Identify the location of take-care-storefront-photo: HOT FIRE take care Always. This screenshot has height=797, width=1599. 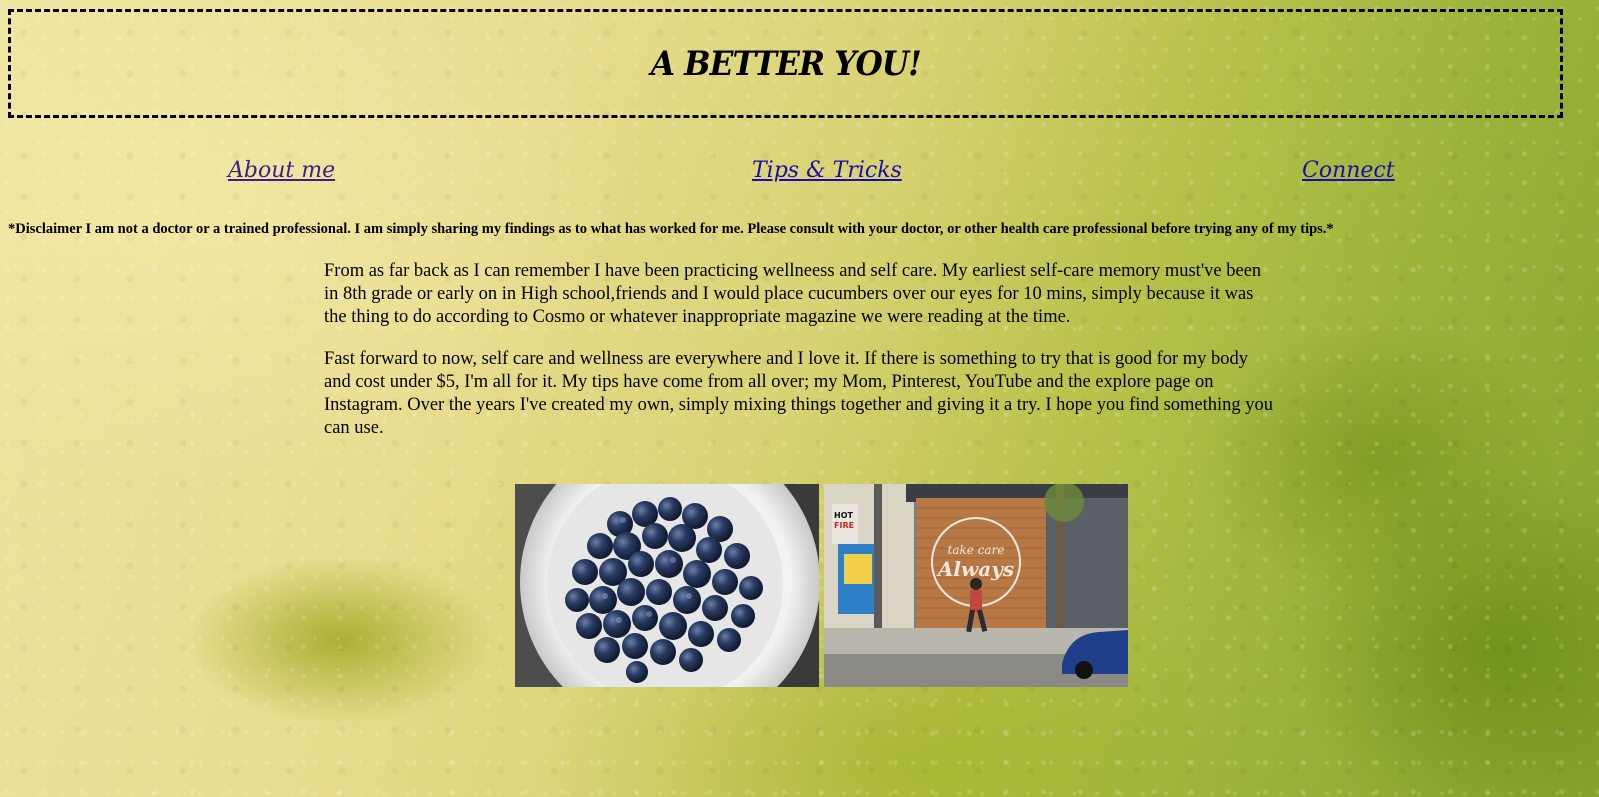
(976, 585).